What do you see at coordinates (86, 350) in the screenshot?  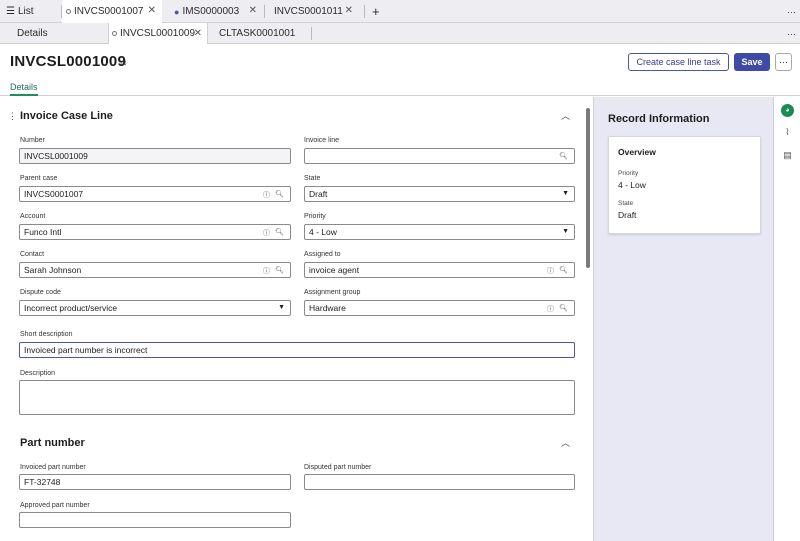 I see `short-description-value: Invoiced part number is incorrect` at bounding box center [86, 350].